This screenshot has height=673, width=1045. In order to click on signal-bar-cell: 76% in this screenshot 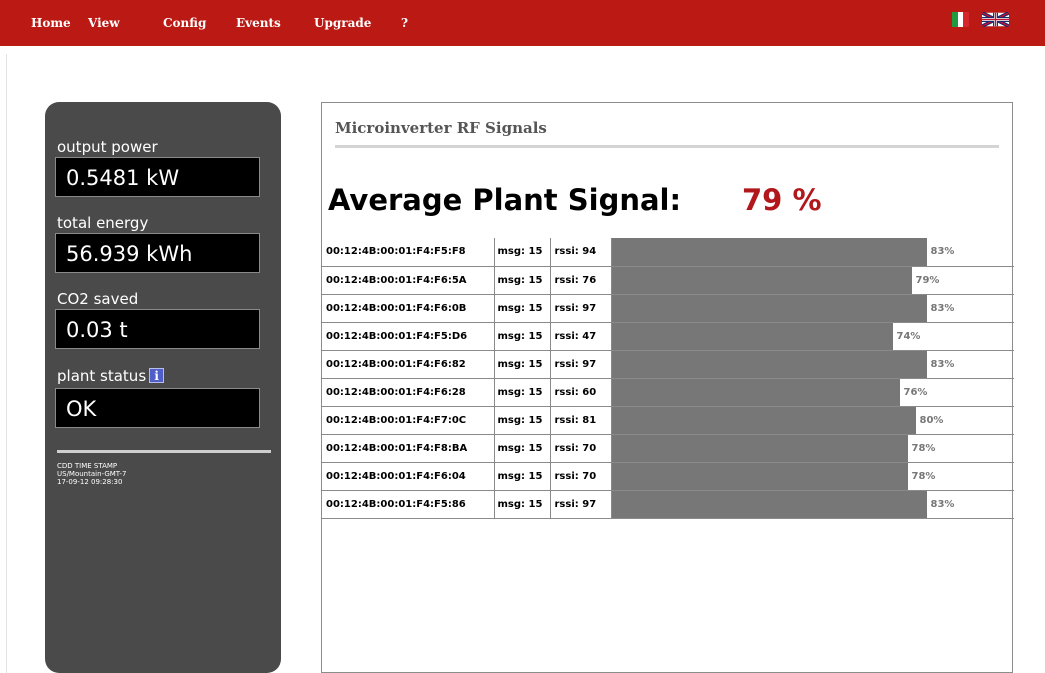, I will do `click(812, 392)`.